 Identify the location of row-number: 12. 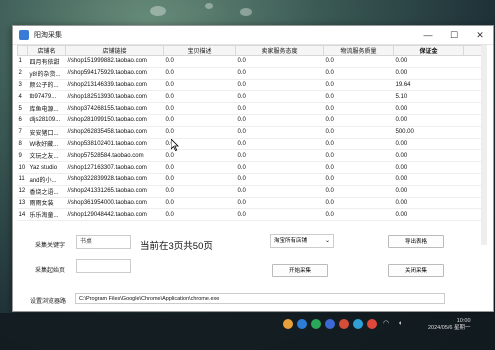
(22, 191).